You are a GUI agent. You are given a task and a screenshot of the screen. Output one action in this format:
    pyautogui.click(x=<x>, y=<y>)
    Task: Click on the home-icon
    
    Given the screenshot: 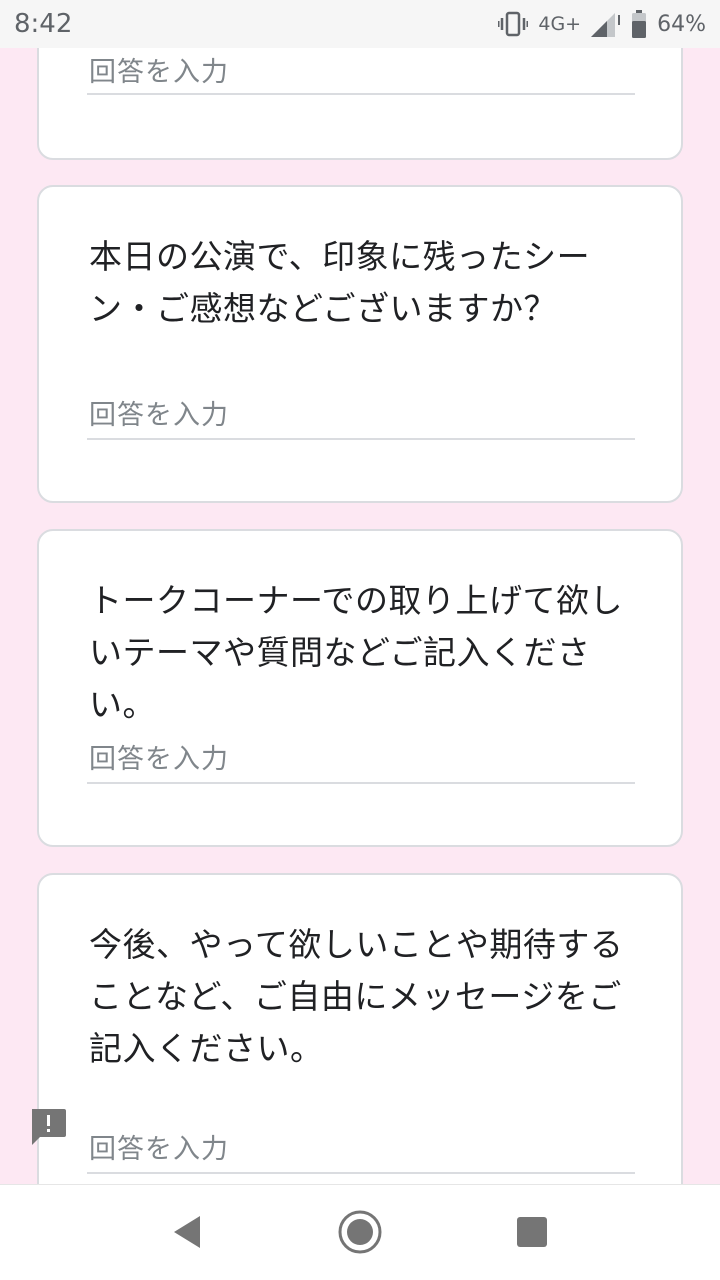 What is the action you would take?
    pyautogui.click(x=360, y=1234)
    